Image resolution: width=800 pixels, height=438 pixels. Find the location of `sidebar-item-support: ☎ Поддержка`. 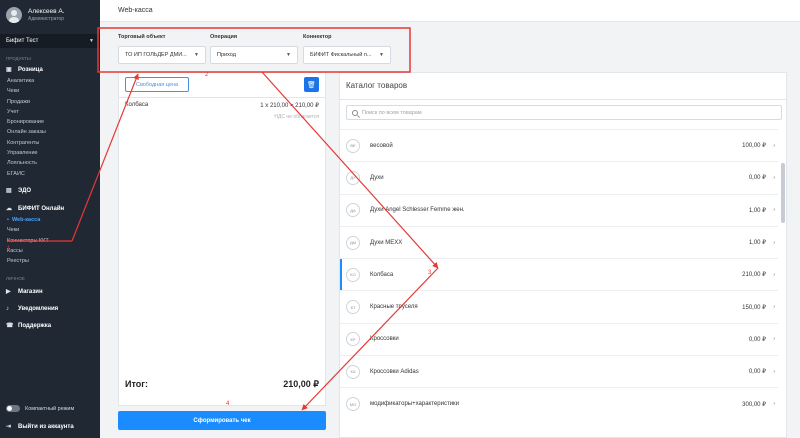

sidebar-item-support: ☎ Поддержка is located at coordinates (50, 326).